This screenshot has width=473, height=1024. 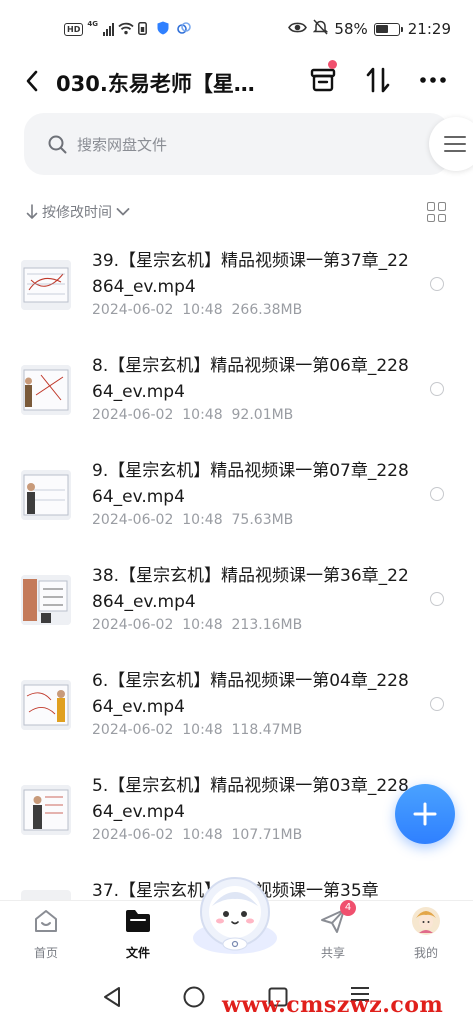 I want to click on battery-icon, so click(x=388, y=29).